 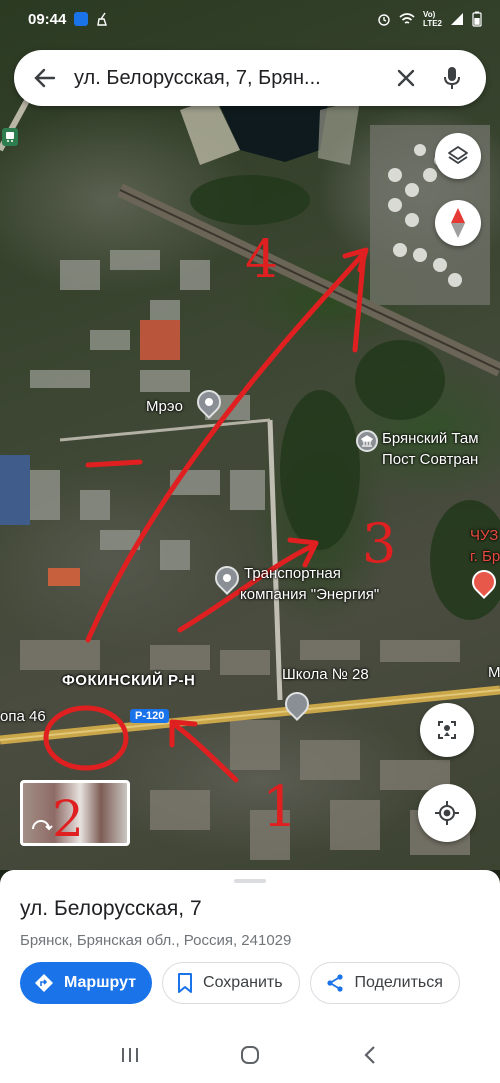 What do you see at coordinates (165, 430) in the screenshot?
I see `road-horizontal` at bounding box center [165, 430].